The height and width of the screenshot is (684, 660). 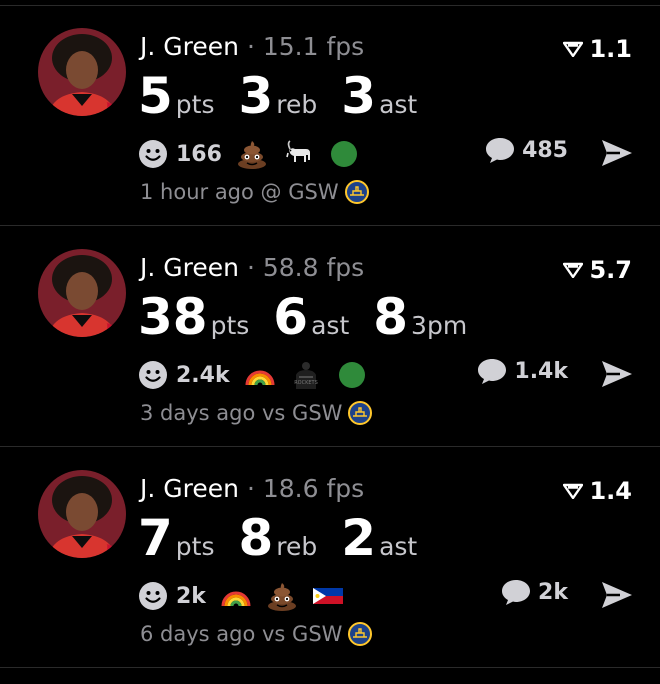 I want to click on score-badge: 5.7, so click(x=597, y=270).